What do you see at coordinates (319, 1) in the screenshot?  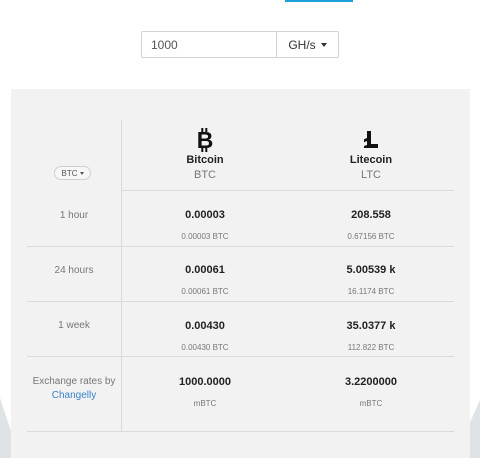 I see `top-accent-bar` at bounding box center [319, 1].